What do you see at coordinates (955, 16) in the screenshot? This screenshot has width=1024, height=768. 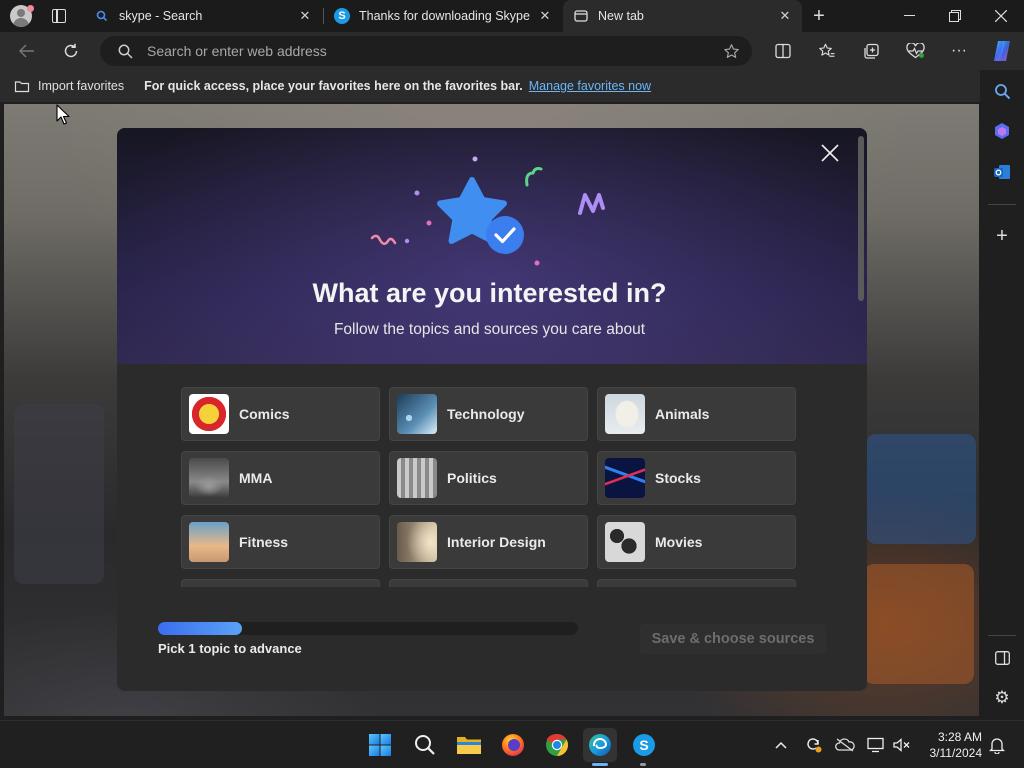 I see `restore-button` at bounding box center [955, 16].